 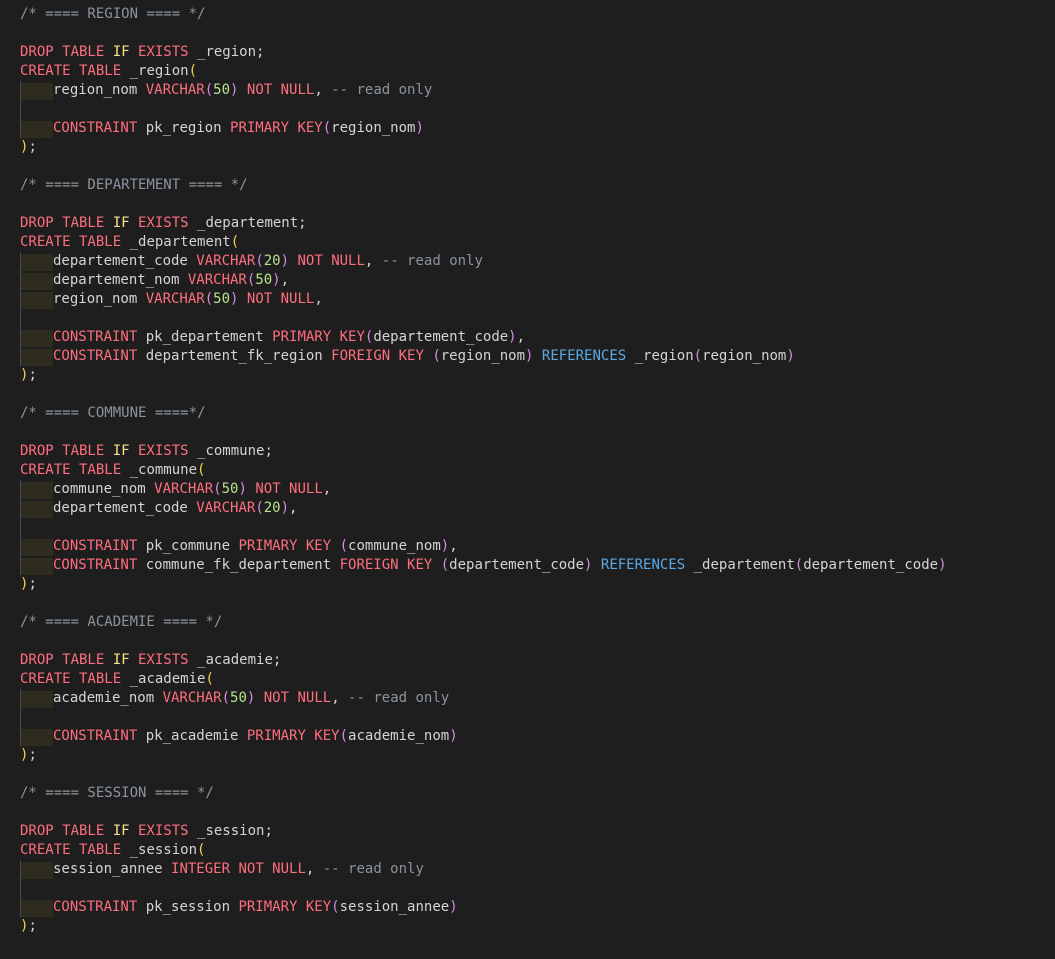 What do you see at coordinates (580, 356) in the screenshot?
I see `code-token: REFERENCES` at bounding box center [580, 356].